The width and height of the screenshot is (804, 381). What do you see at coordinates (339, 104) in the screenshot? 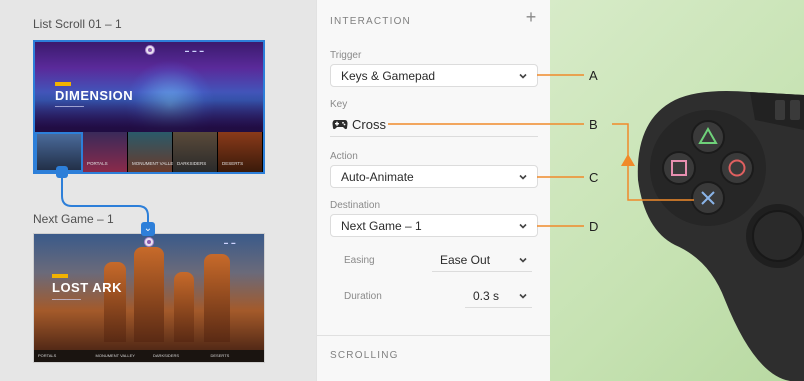
I see `key-label: Key` at bounding box center [339, 104].